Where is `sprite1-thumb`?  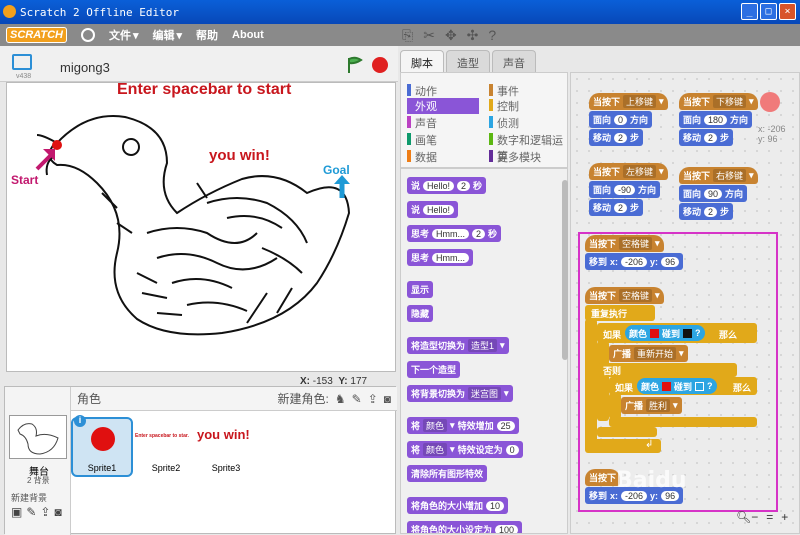
sprite1-thumb is located at coordinates (103, 439).